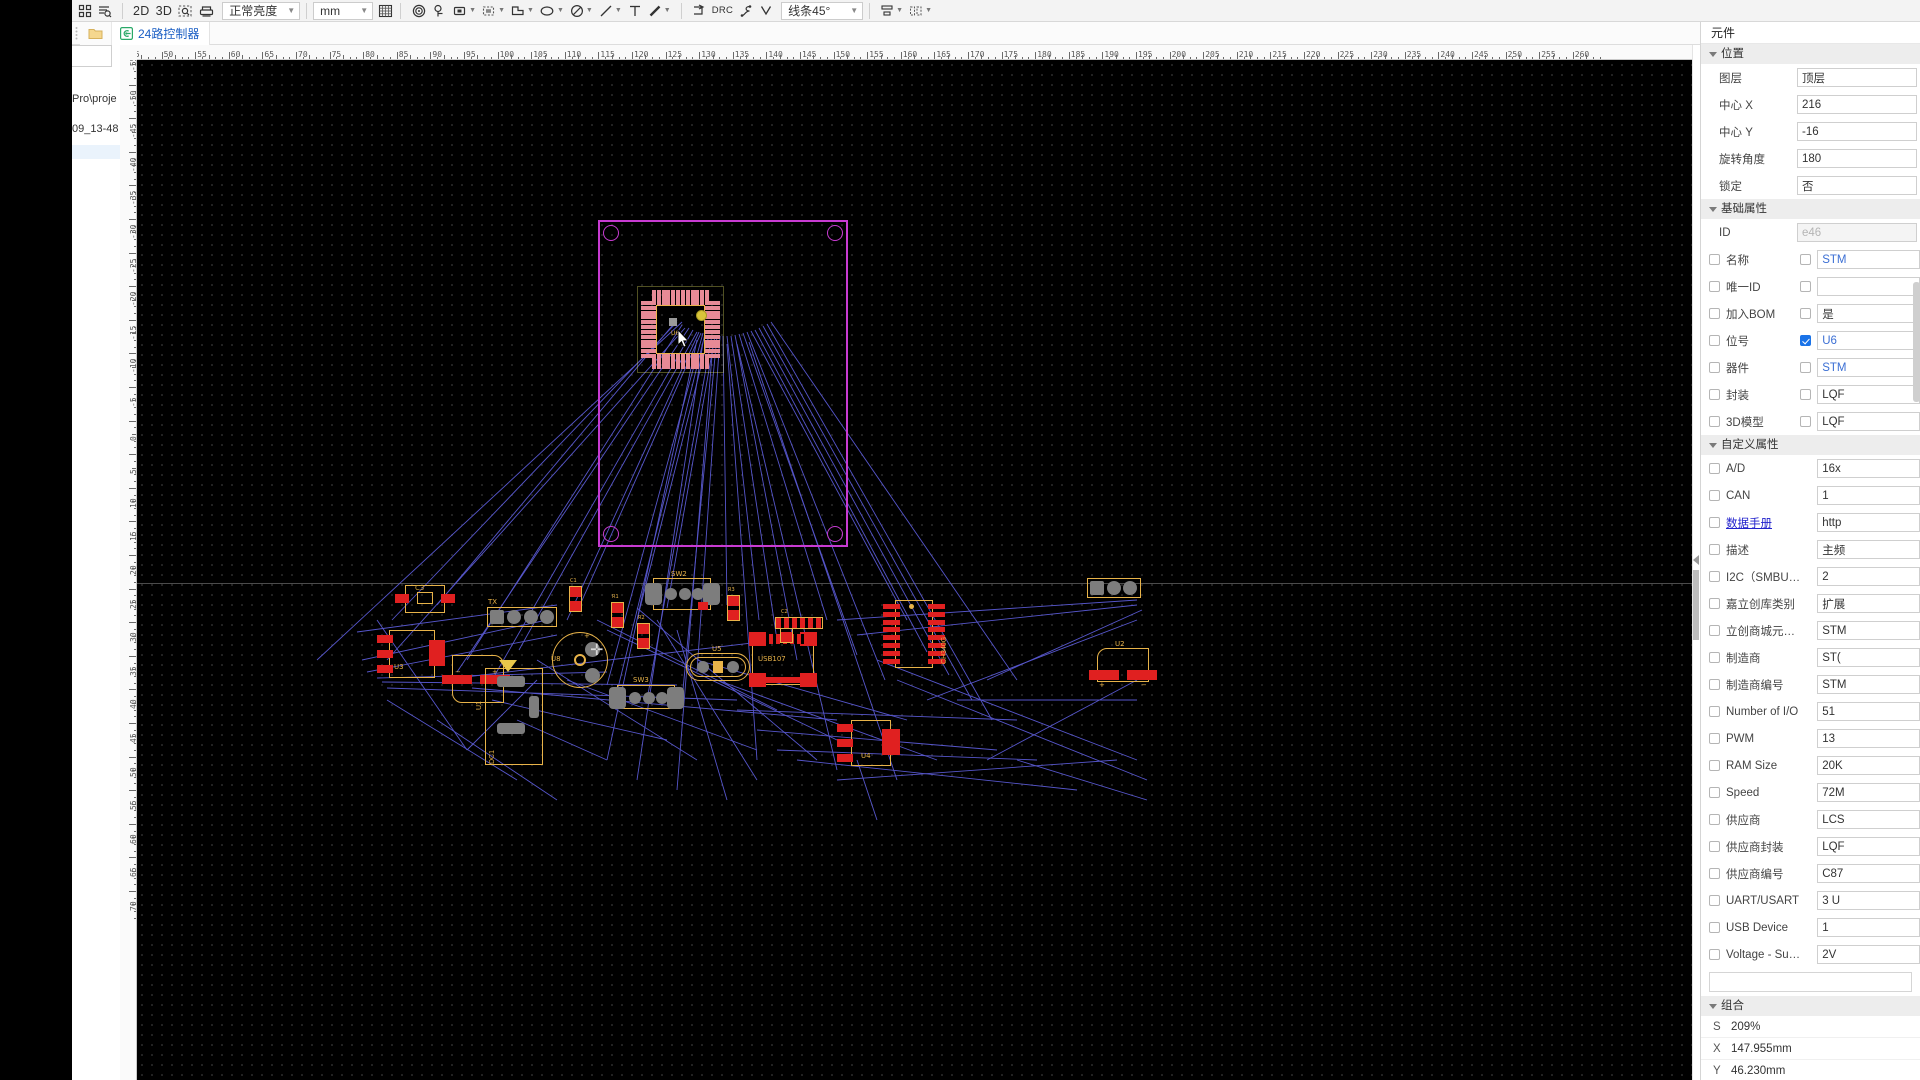  I want to click on panel-collapse-arrow-icon, so click(1696, 560).